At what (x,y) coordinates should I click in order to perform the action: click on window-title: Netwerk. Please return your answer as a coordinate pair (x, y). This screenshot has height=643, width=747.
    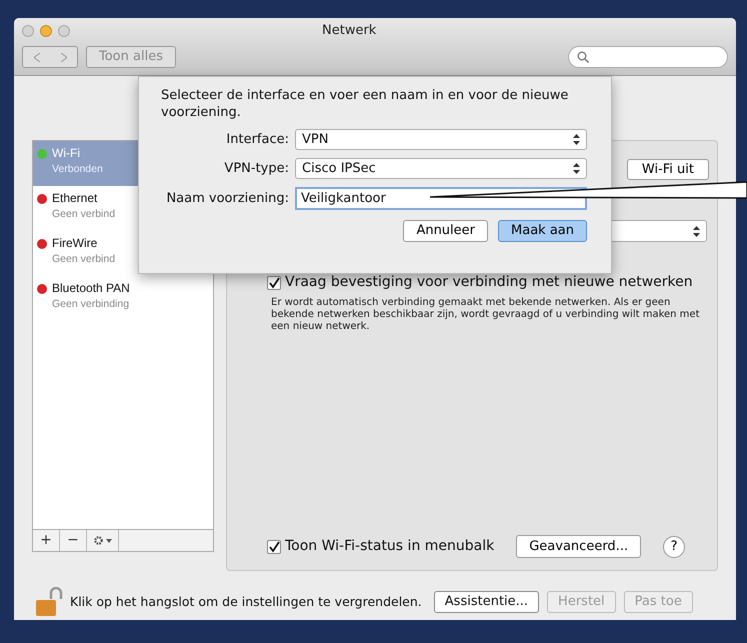
    Looking at the image, I should click on (349, 31).